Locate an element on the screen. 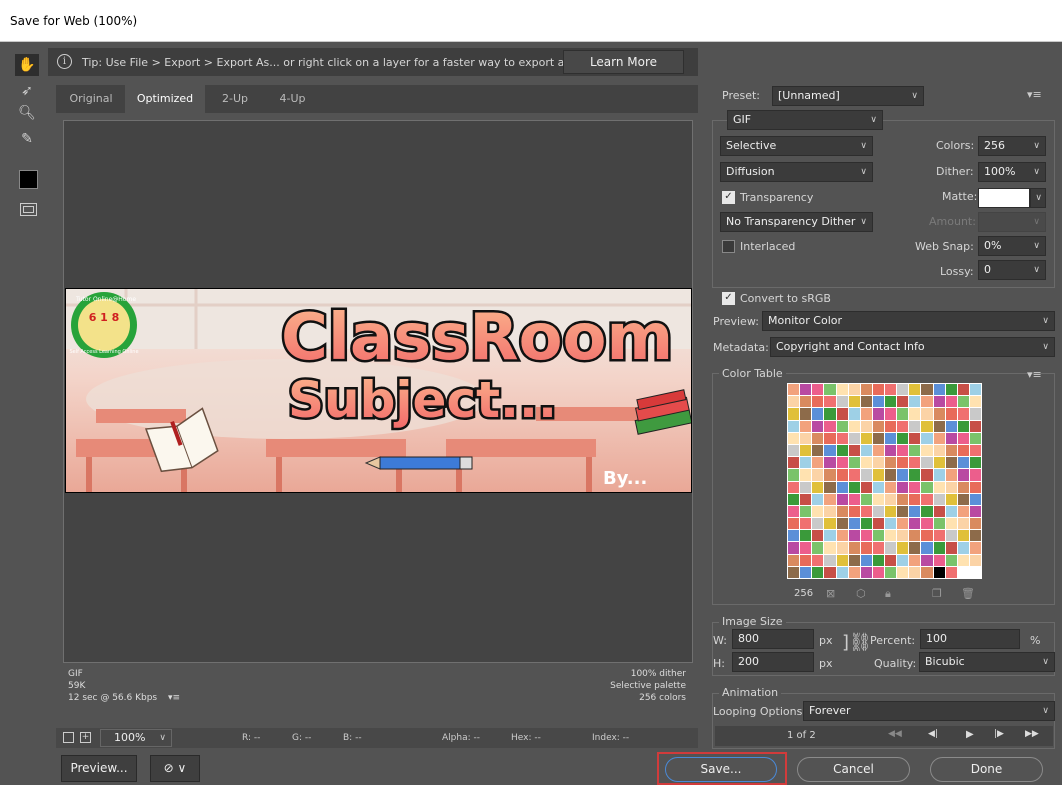 The height and width of the screenshot is (785, 1062). colors-dropdown: 256 ∨ is located at coordinates (1012, 146).